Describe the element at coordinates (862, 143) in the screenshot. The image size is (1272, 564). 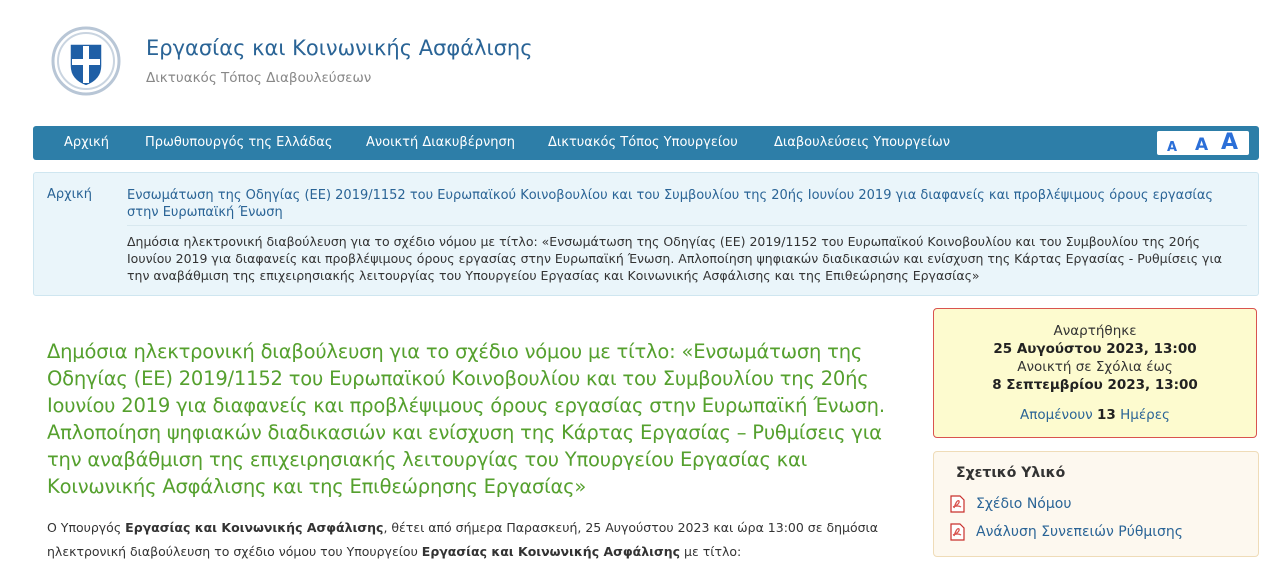
I see `nav-item-consultations: Διαβουλεύσεις Υπουργείων` at that location.